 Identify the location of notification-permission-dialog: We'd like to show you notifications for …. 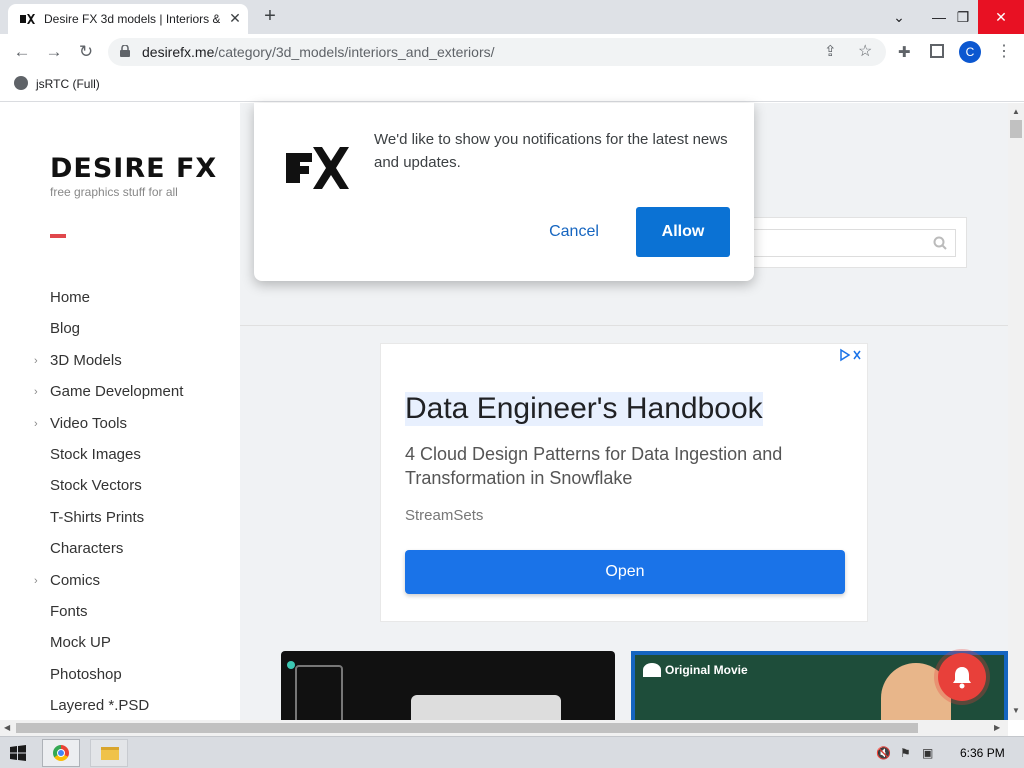
(504, 192).